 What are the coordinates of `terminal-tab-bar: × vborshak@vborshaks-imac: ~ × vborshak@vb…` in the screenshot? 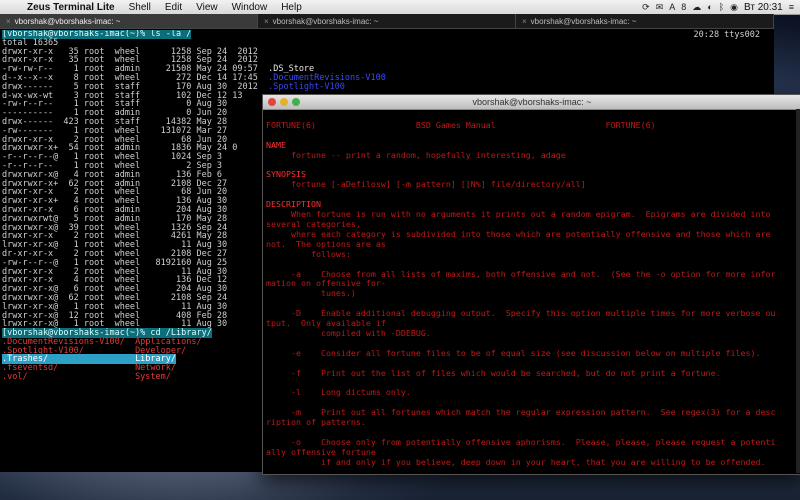 It's located at (387, 21).